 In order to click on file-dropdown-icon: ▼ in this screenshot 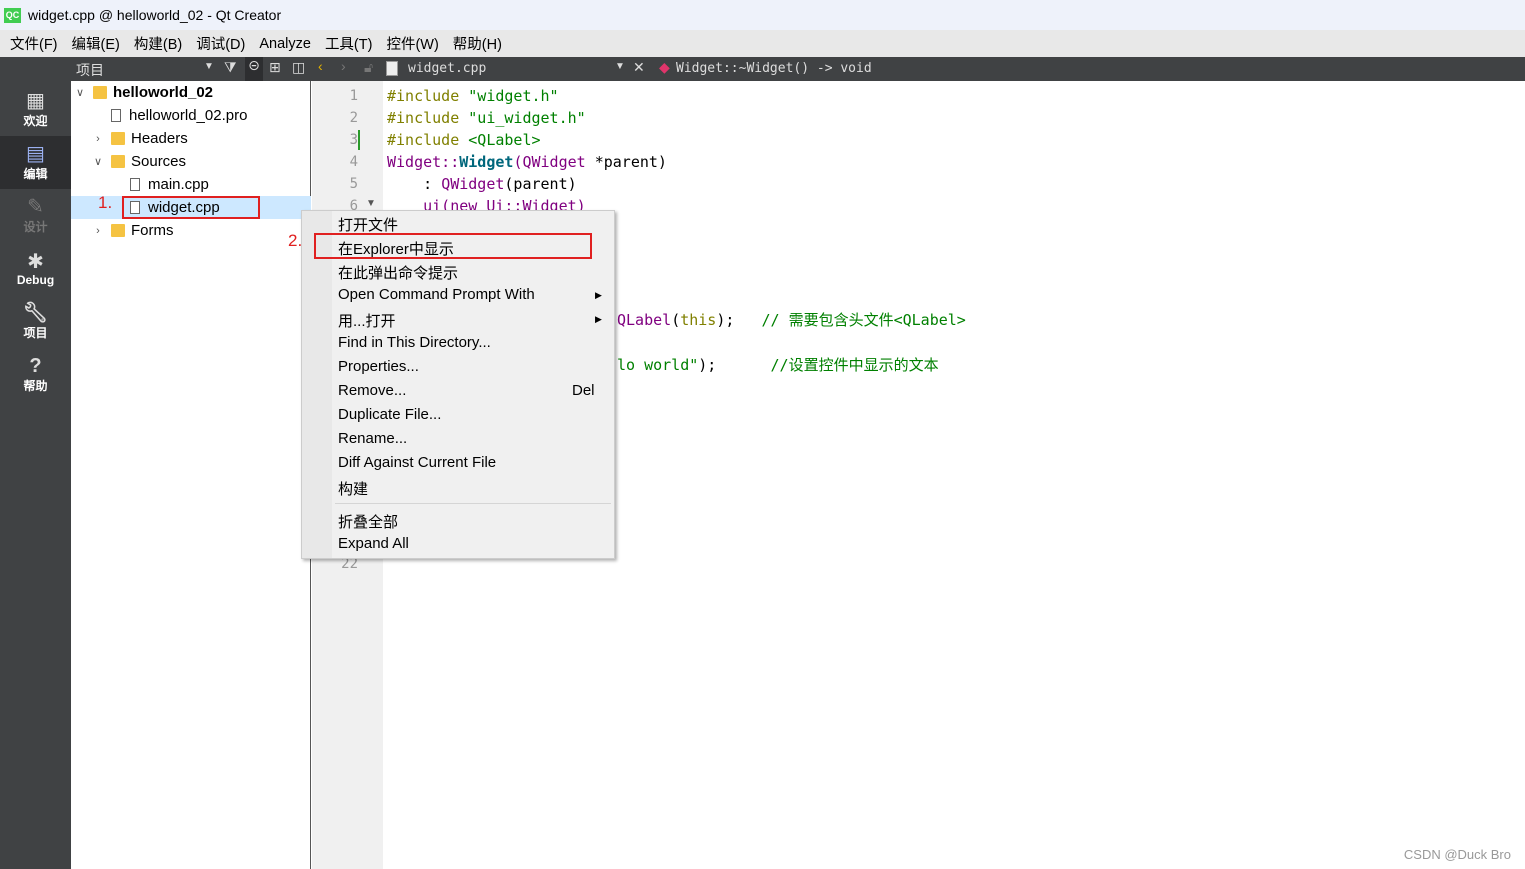, I will do `click(620, 66)`.